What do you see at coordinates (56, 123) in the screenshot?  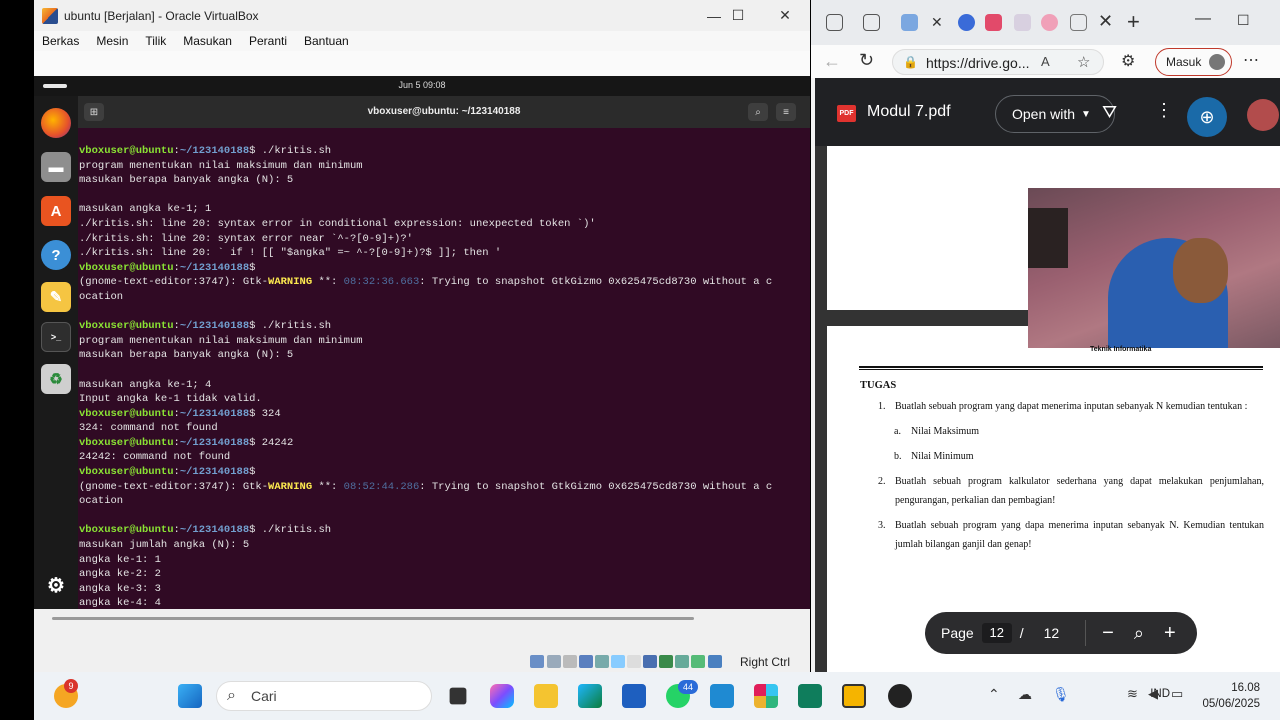 I see `firefox-icon` at bounding box center [56, 123].